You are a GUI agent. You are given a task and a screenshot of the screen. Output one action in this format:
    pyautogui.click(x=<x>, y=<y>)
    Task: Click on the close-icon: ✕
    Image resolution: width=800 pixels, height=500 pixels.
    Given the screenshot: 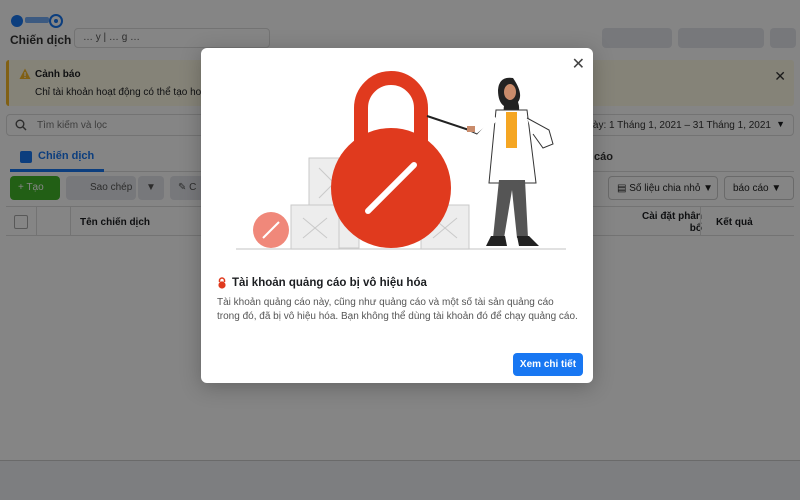 What is the action you would take?
    pyautogui.click(x=578, y=64)
    